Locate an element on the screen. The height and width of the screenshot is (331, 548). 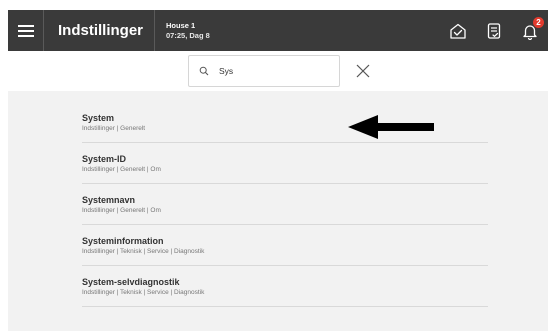
search-row is located at coordinates (278, 71).